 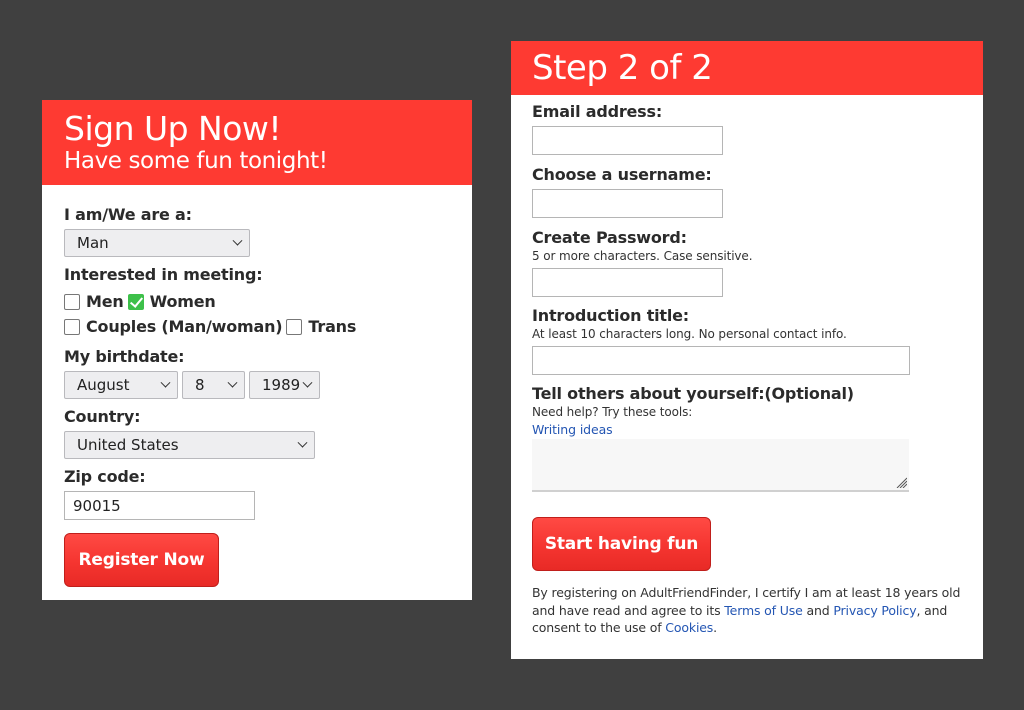 I want to click on intro-title-label: Introduction title:, so click(x=611, y=315).